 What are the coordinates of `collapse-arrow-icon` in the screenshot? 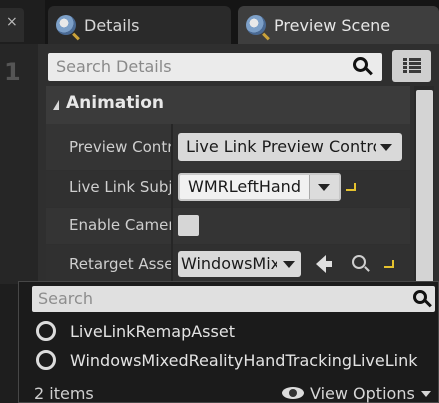 It's located at (56, 105).